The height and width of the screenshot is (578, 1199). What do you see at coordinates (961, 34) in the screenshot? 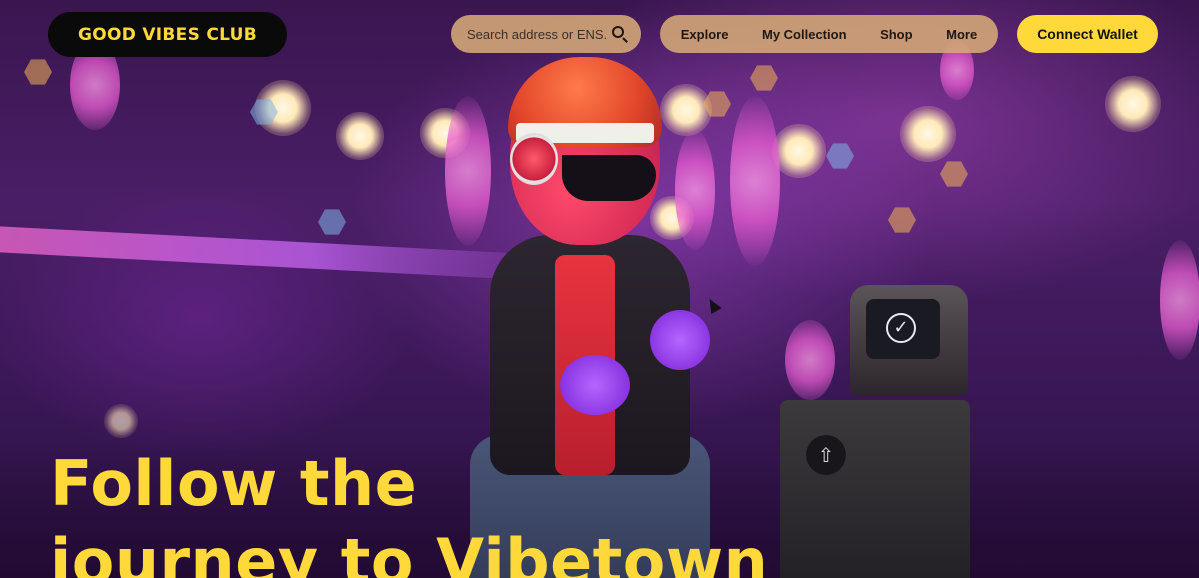
I see `nav-more: More` at bounding box center [961, 34].